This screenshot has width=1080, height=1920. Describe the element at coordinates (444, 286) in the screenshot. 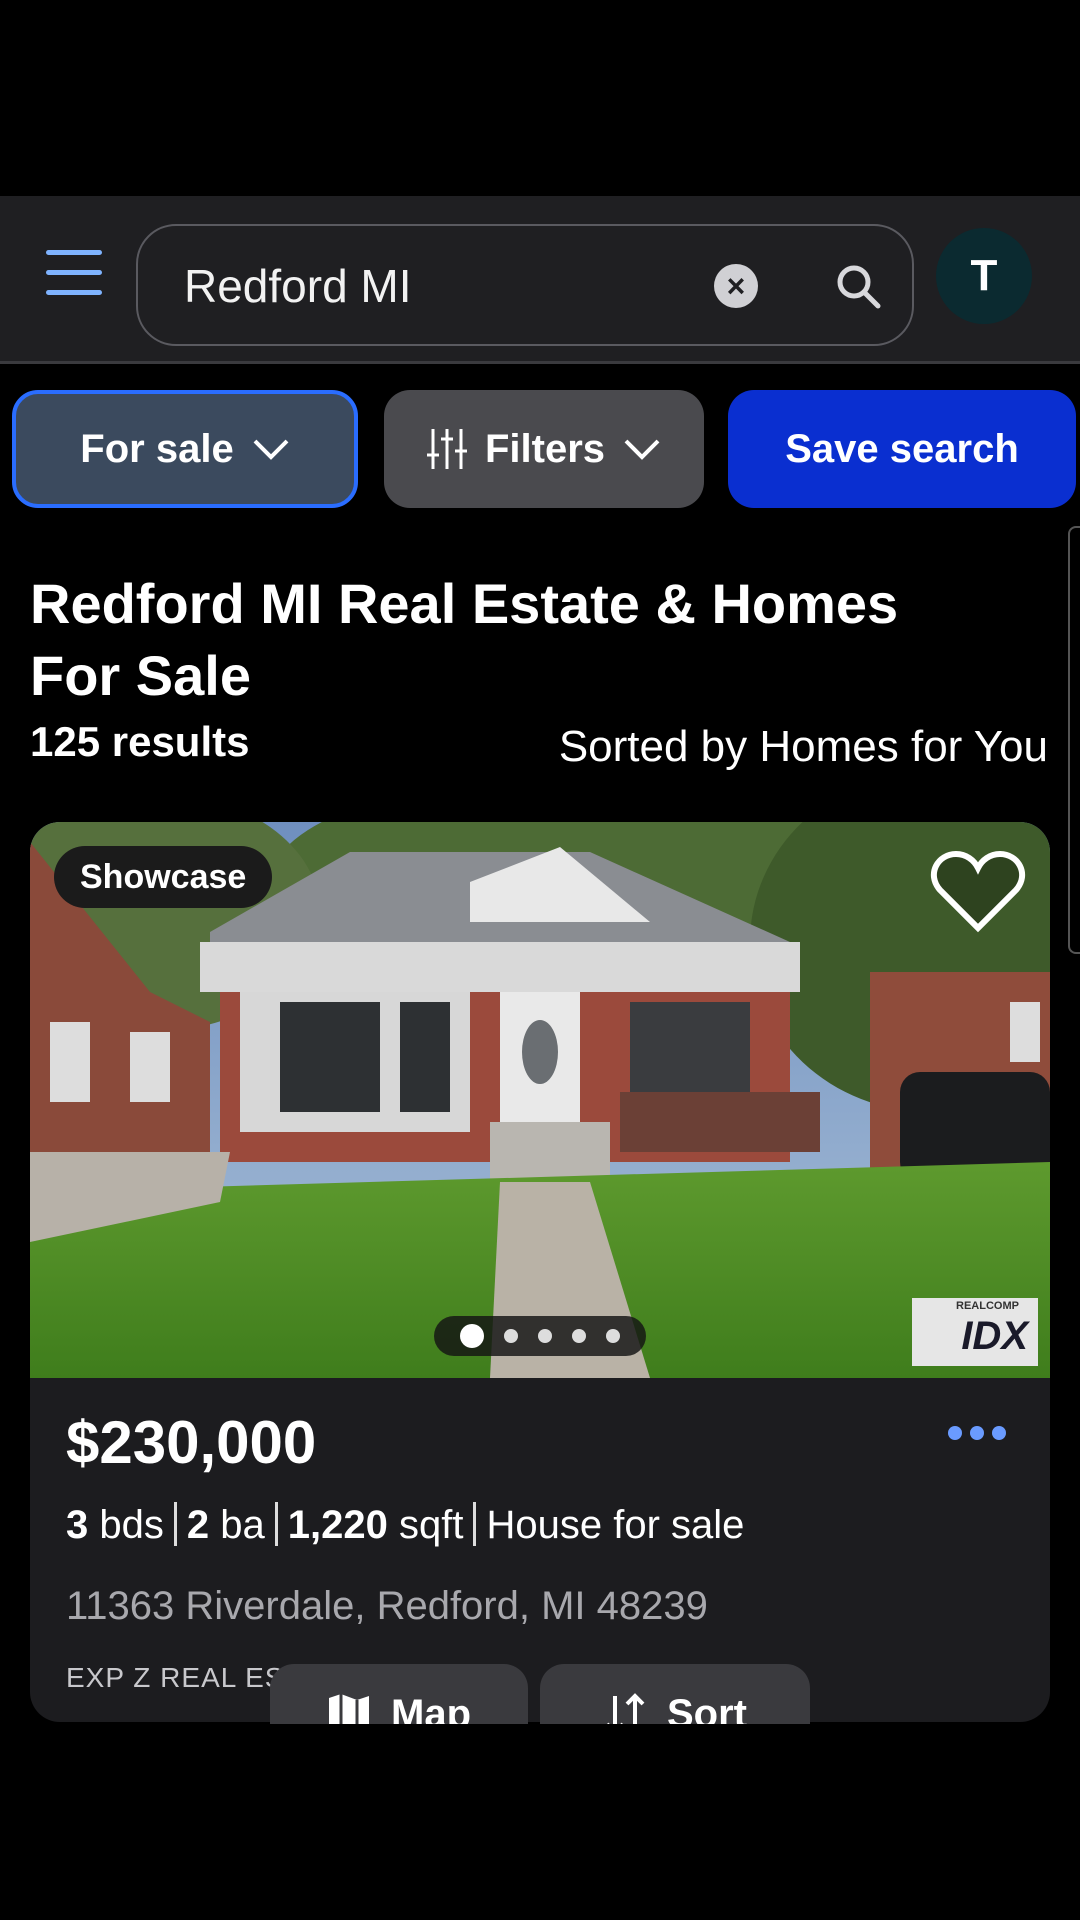

I see `search-input` at that location.